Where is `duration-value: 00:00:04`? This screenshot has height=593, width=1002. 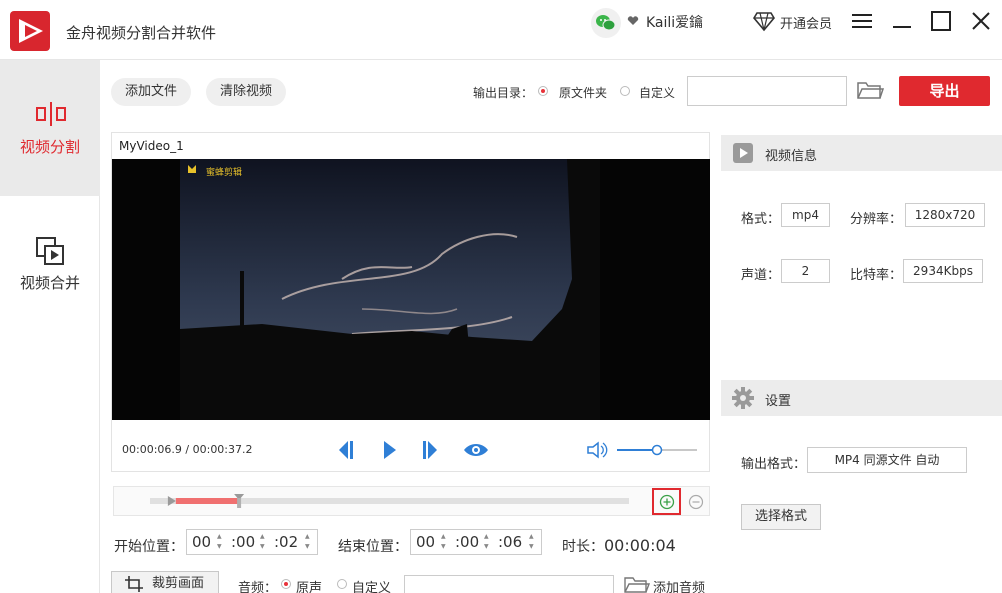 duration-value: 00:00:04 is located at coordinates (640, 545).